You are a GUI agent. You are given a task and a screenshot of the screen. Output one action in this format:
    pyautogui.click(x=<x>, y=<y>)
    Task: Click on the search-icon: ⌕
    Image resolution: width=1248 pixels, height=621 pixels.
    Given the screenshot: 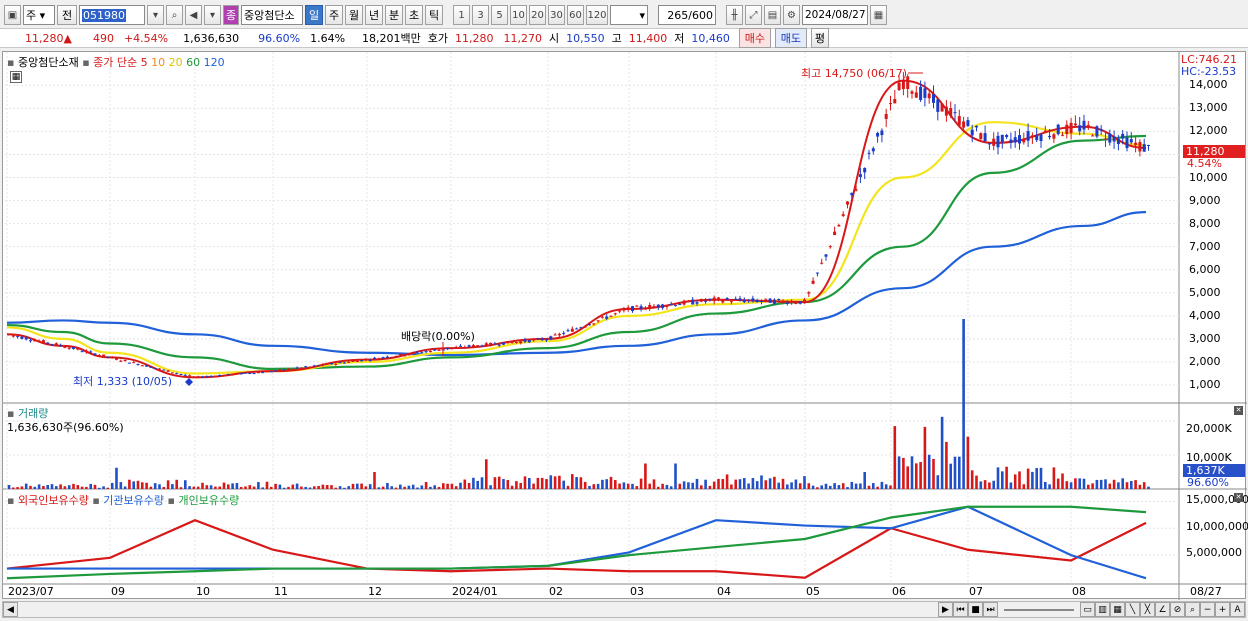 What is the action you would take?
    pyautogui.click(x=174, y=15)
    